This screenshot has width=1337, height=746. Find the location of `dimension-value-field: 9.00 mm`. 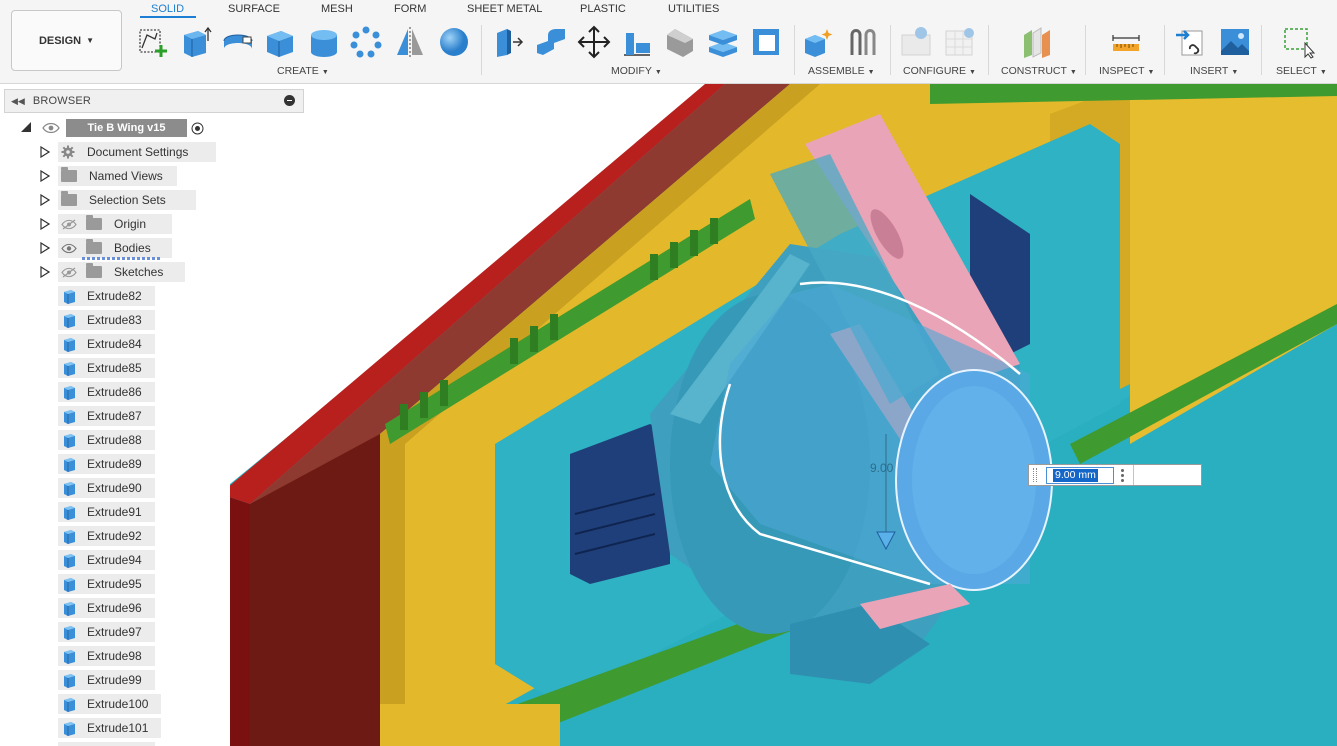

dimension-value-field: 9.00 mm is located at coordinates (1075, 475).